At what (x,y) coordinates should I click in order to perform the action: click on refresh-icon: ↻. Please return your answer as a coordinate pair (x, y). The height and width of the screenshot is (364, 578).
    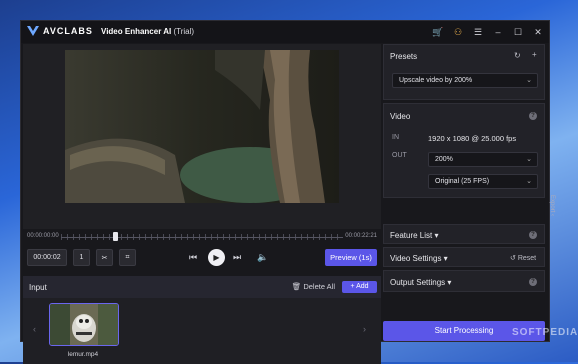
    Looking at the image, I should click on (517, 55).